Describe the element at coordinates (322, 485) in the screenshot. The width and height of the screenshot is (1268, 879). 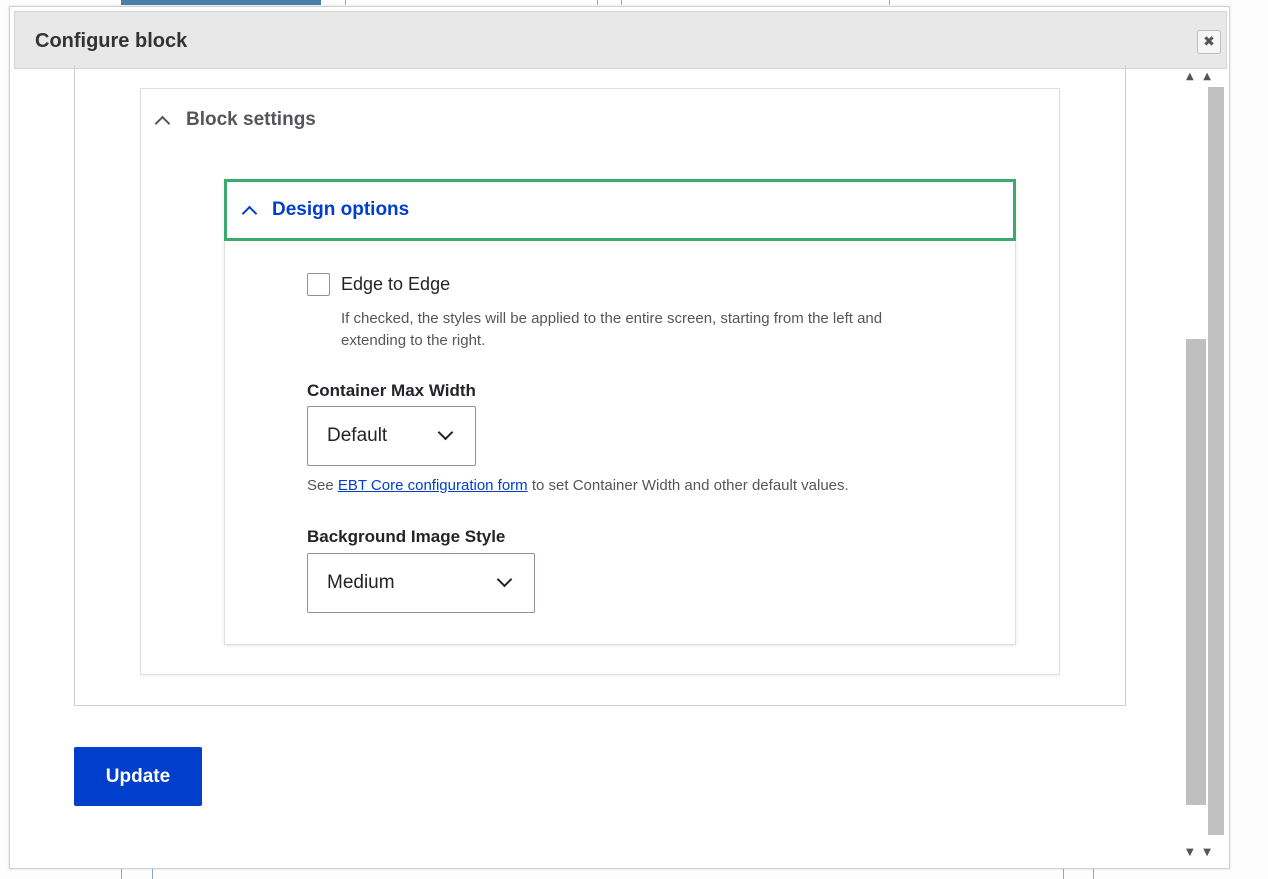
I see `help-prefix: See` at that location.